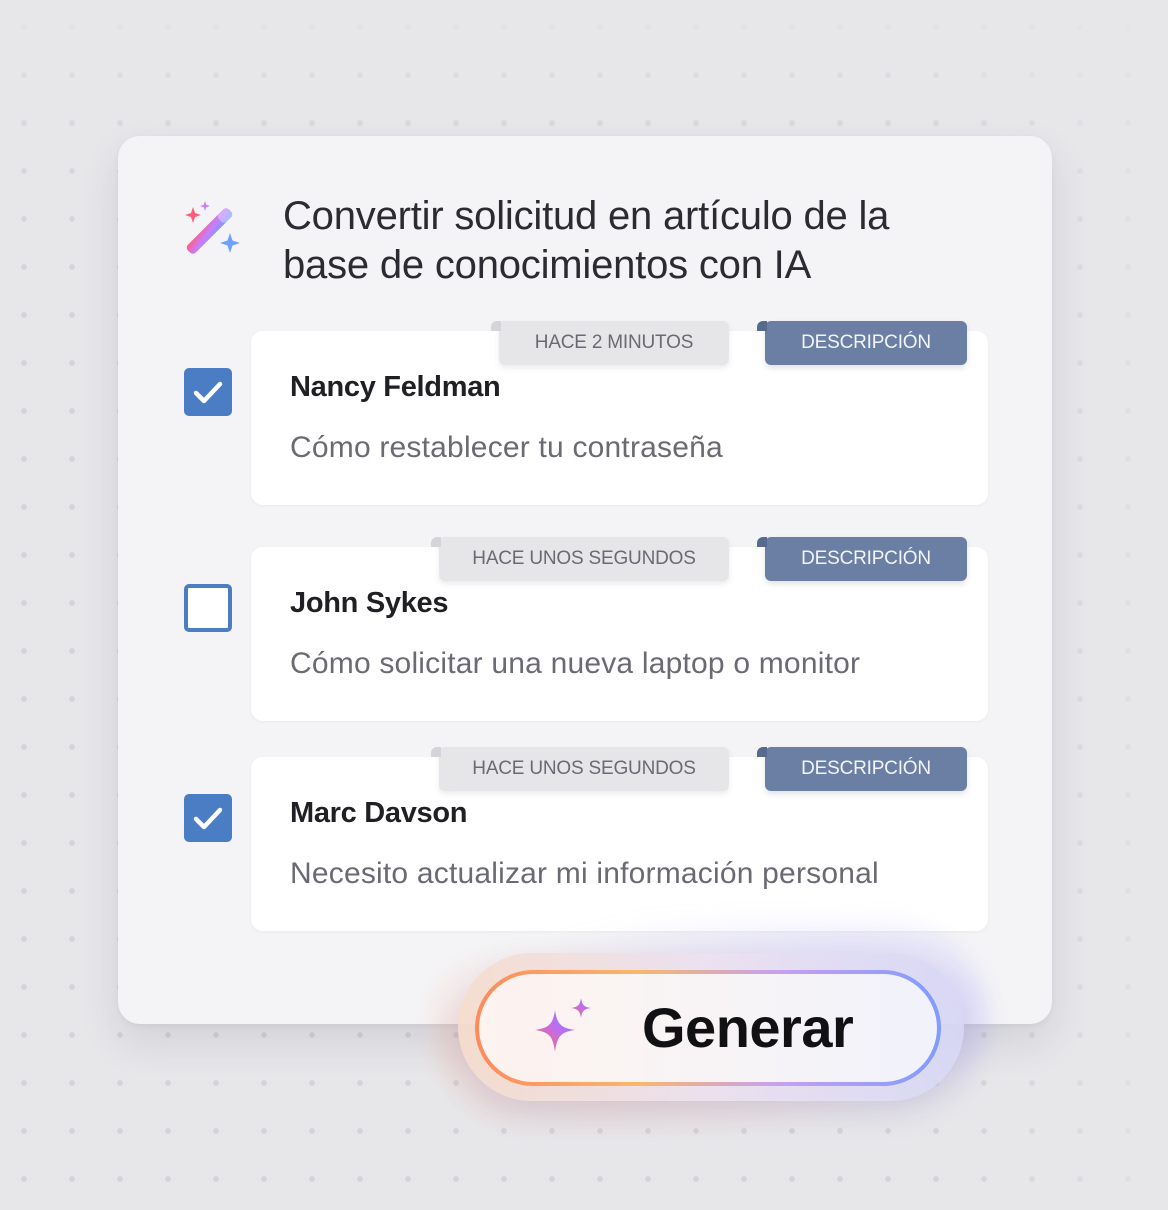  I want to click on magic-wand-sparkles-icon, so click(212, 227).